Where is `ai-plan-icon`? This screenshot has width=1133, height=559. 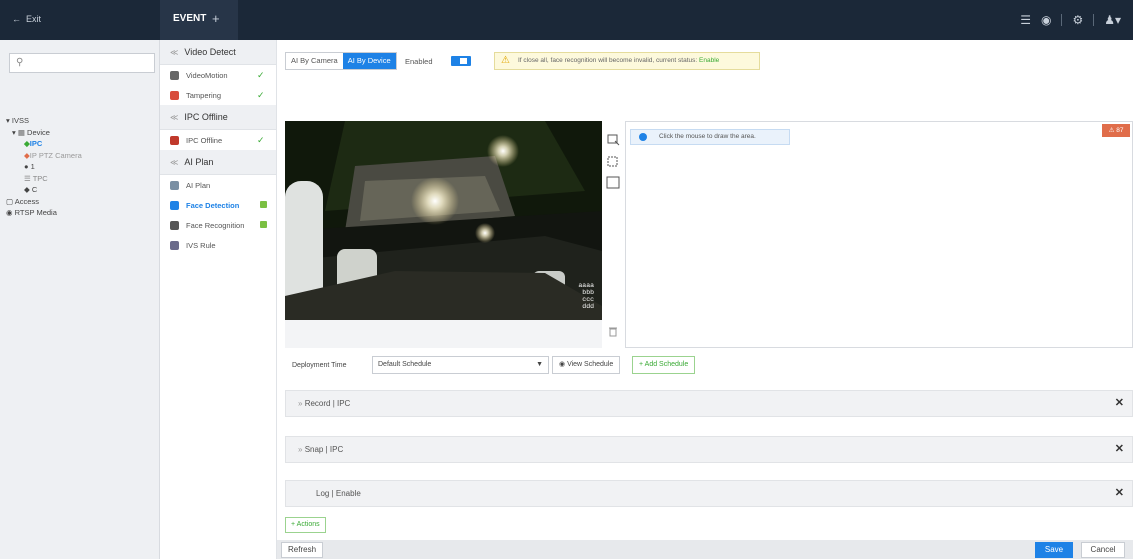 ai-plan-icon is located at coordinates (174, 185).